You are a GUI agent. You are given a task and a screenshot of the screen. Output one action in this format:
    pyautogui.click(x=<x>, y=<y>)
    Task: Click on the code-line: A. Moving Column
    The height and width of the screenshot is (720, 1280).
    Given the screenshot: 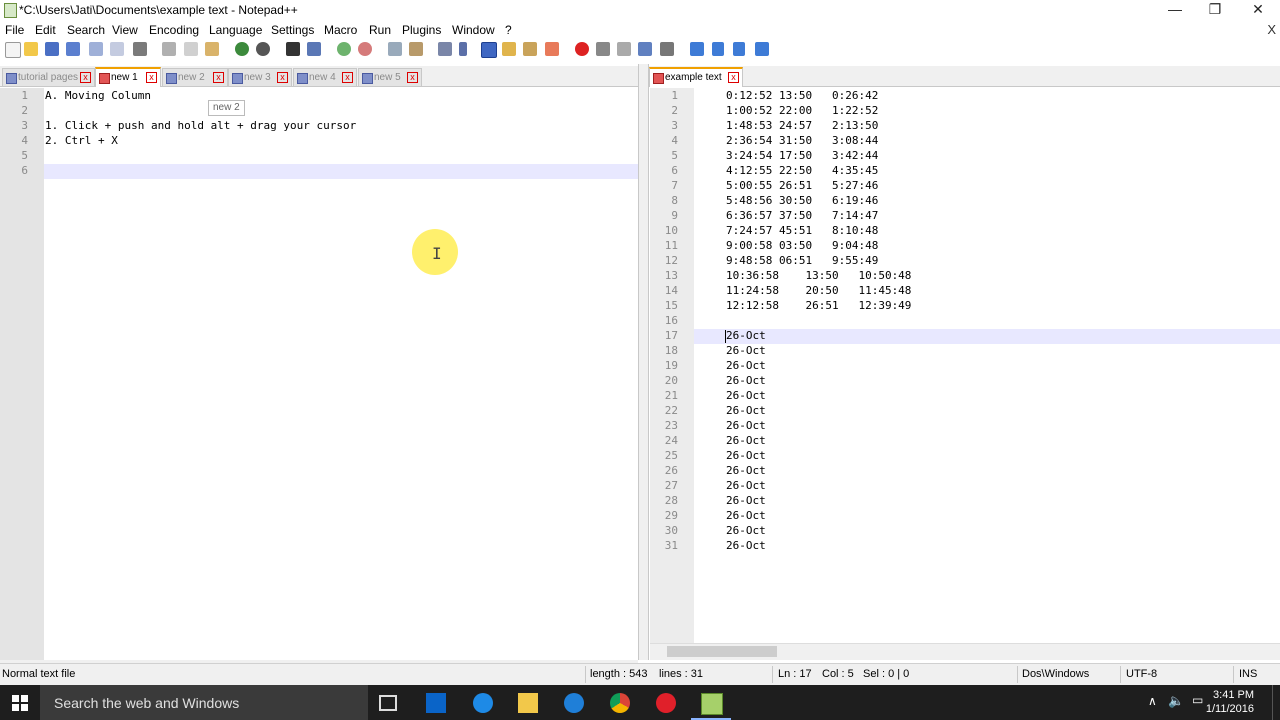 What is the action you would take?
    pyautogui.click(x=98, y=95)
    